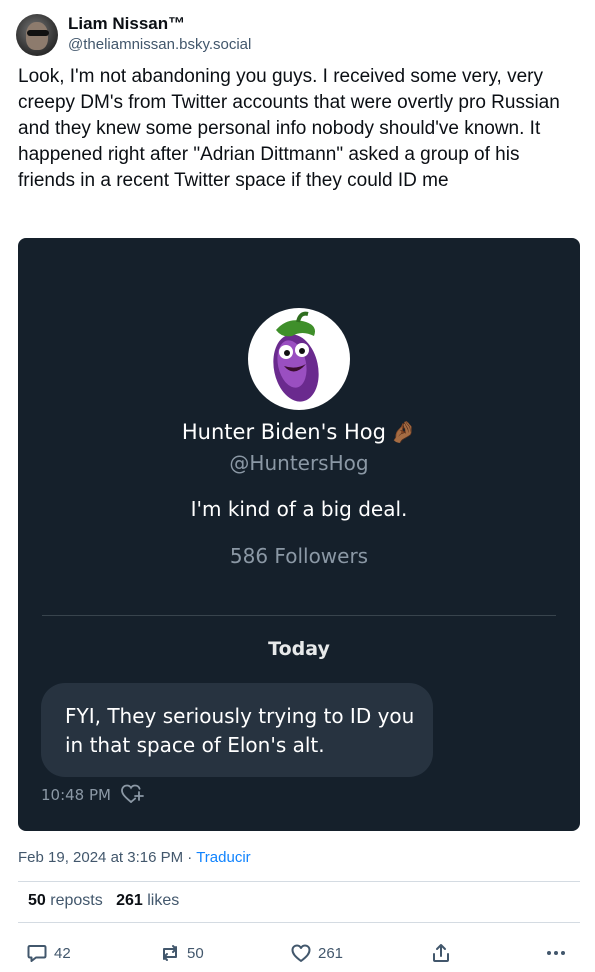 This screenshot has width=595, height=972. Describe the element at coordinates (296, 36) in the screenshot. I see `post-header: Liam Nissan™ @theliamnissan.bsky.social` at that location.